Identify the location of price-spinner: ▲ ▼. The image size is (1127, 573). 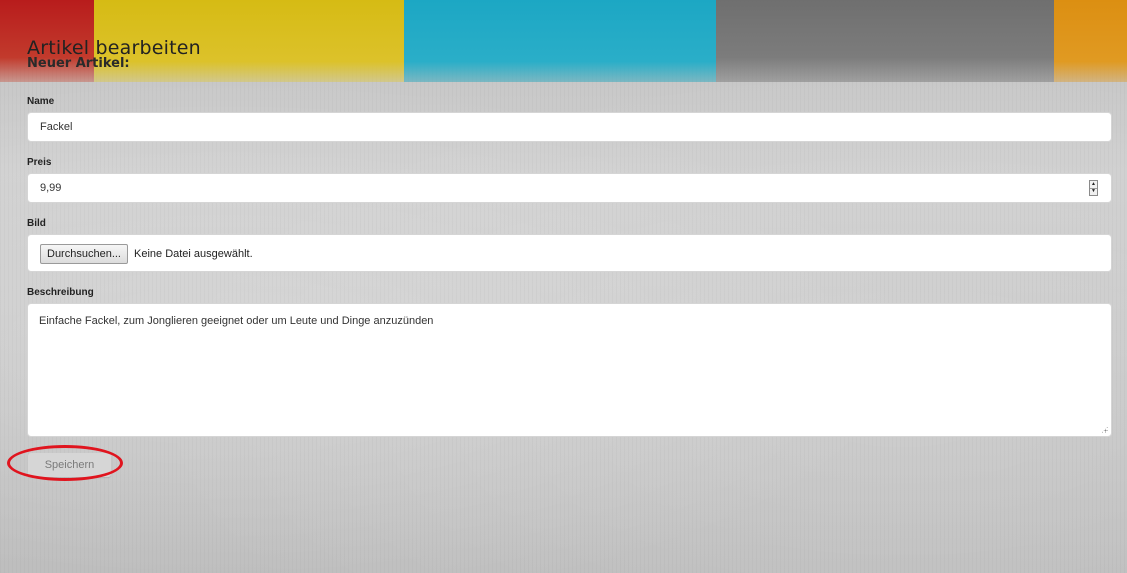
(1093, 188).